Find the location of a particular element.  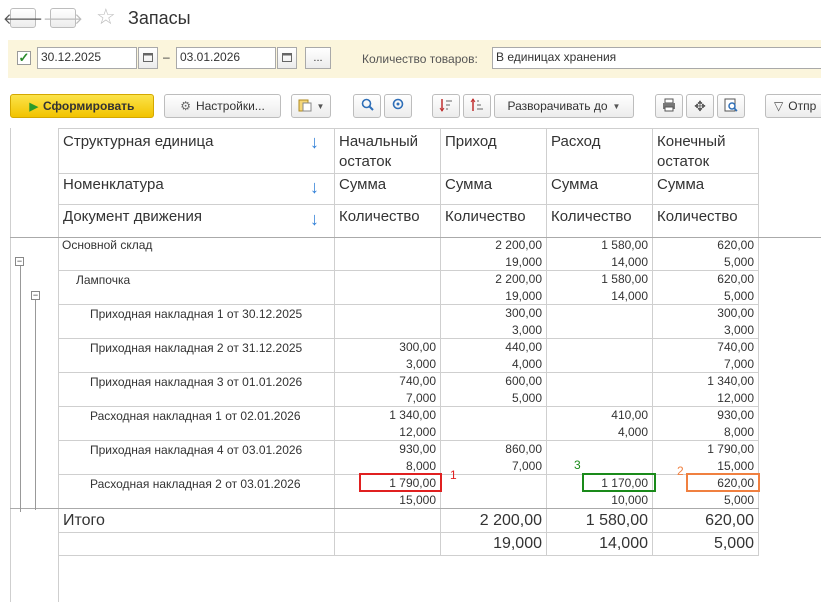

cell-income-sum: 2 200,00 is located at coordinates (518, 279).